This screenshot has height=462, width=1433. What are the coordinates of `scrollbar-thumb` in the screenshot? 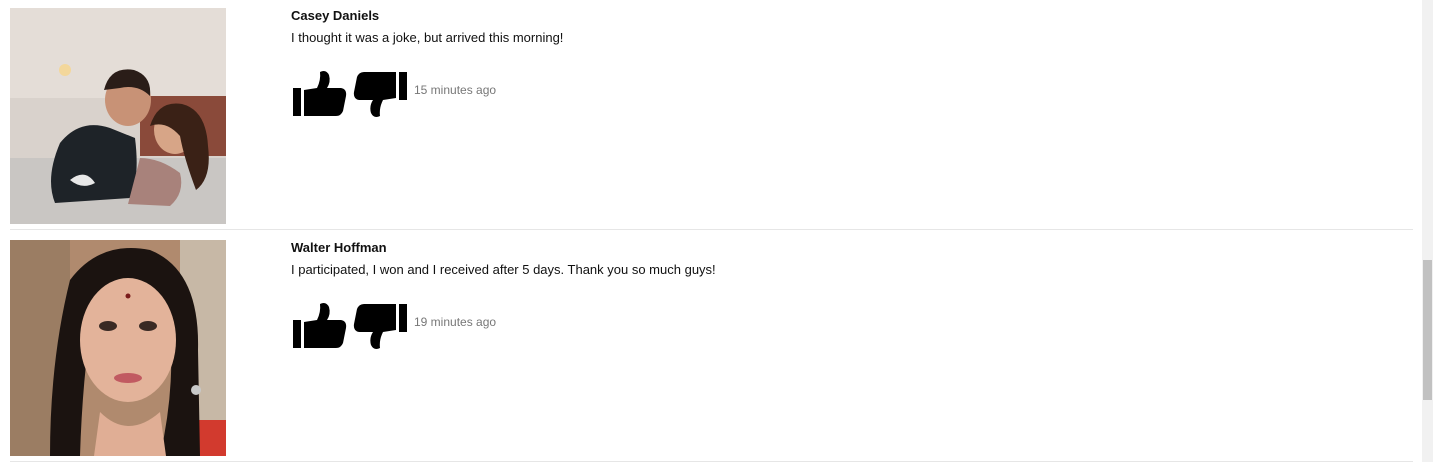 It's located at (1427, 330).